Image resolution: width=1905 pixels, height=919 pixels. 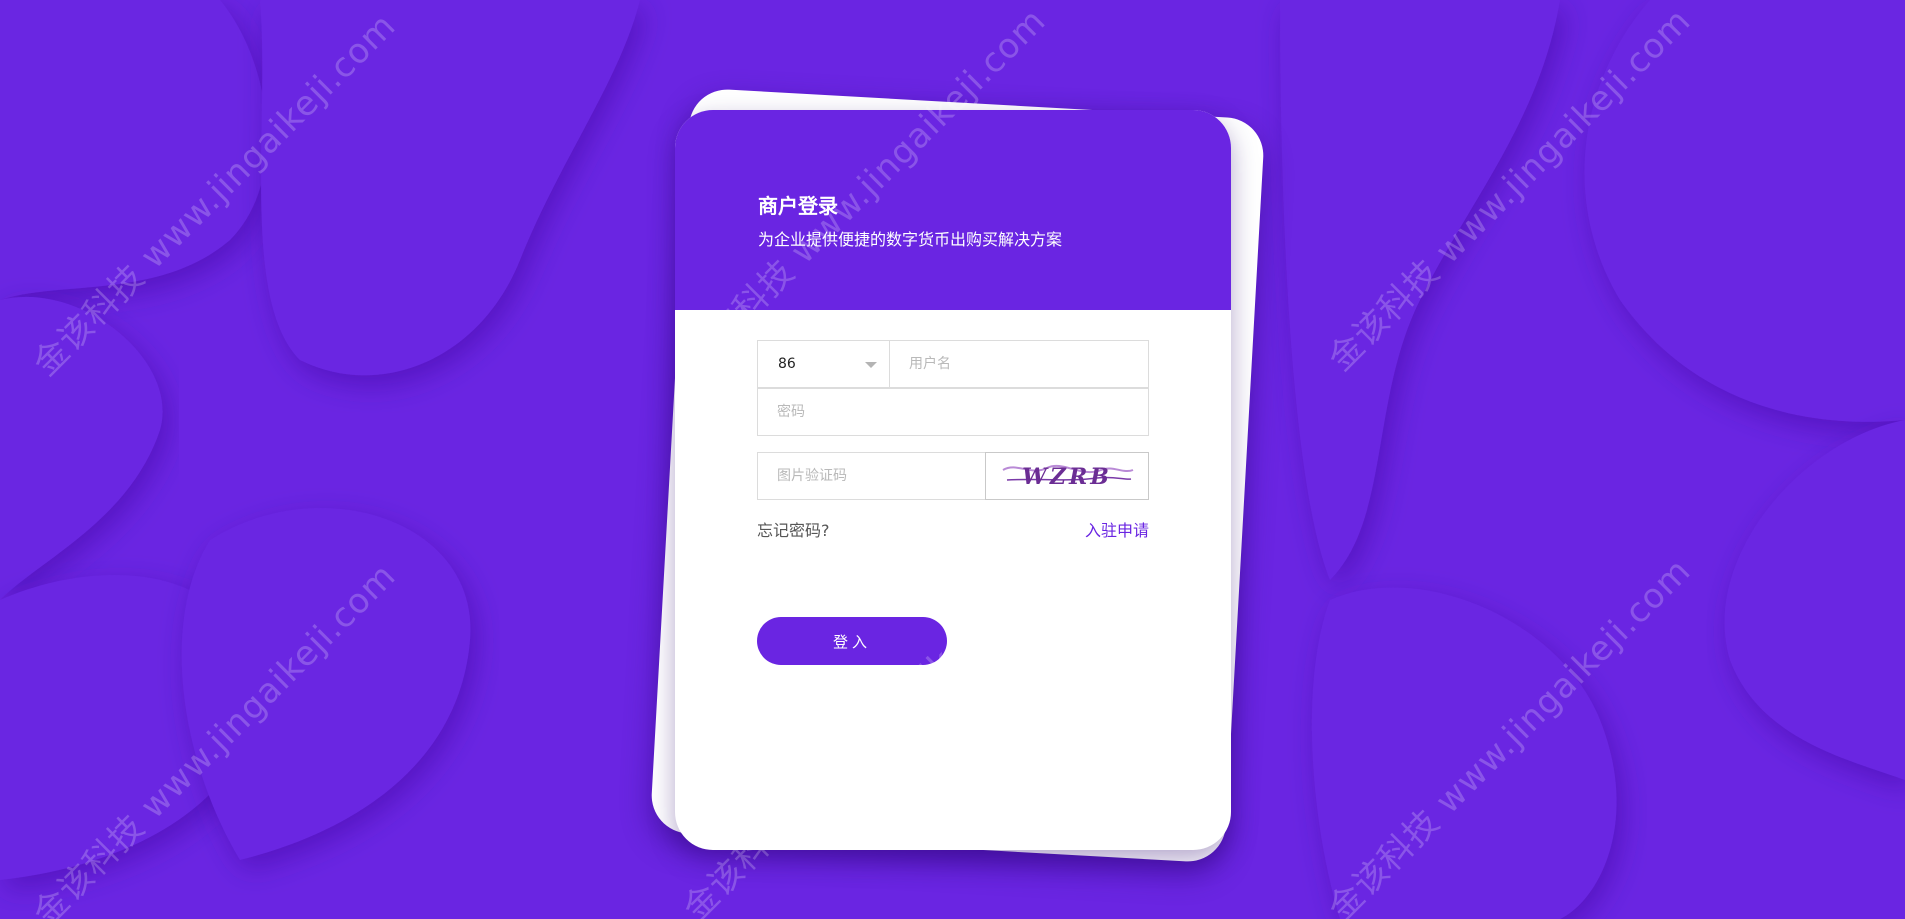 I want to click on captcha-graphic: WZRB, so click(x=1067, y=476).